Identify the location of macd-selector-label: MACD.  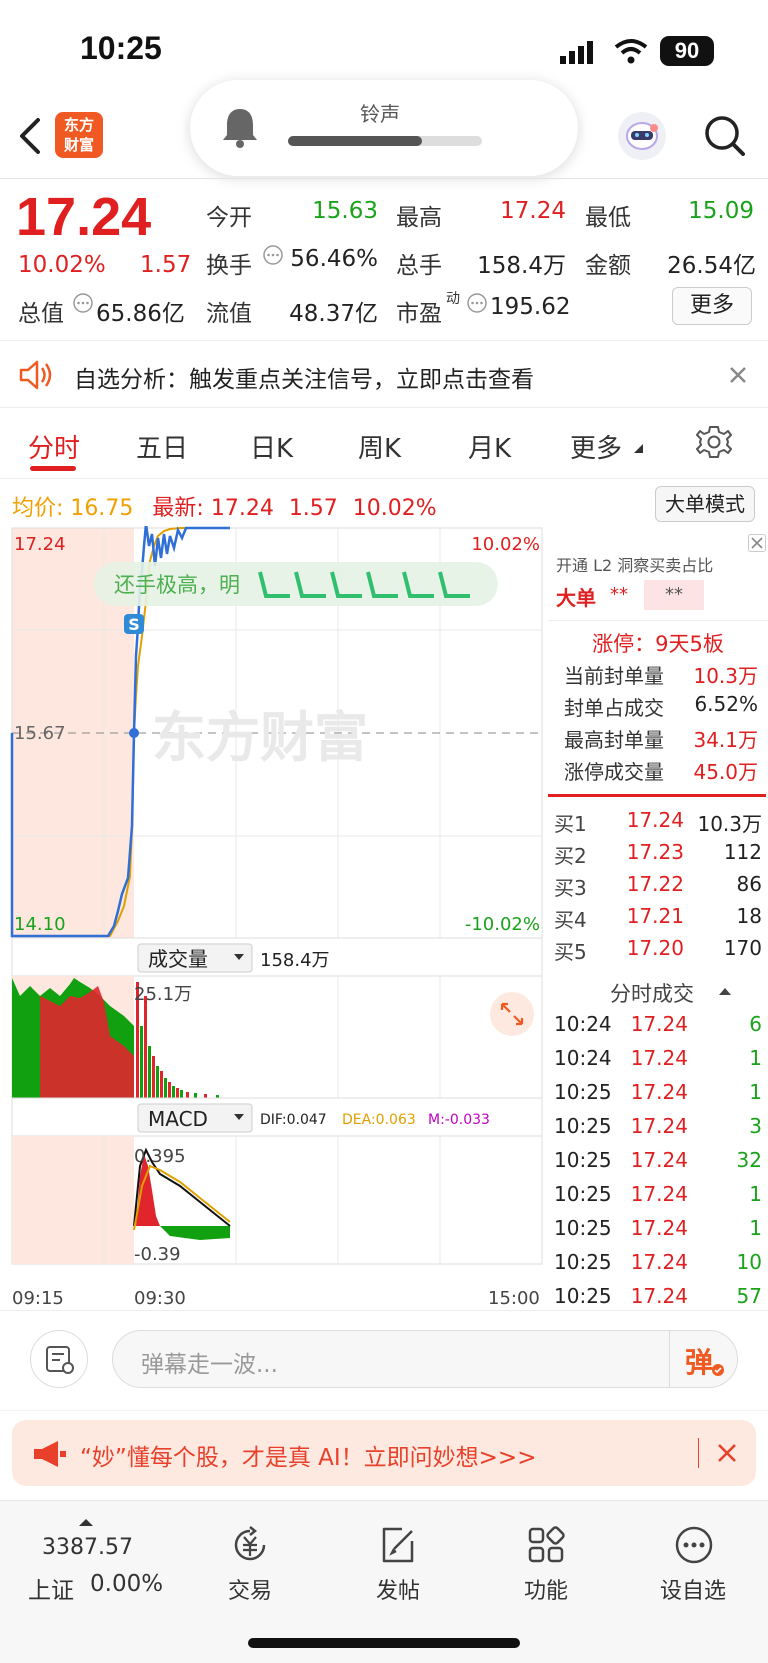
(178, 1119).